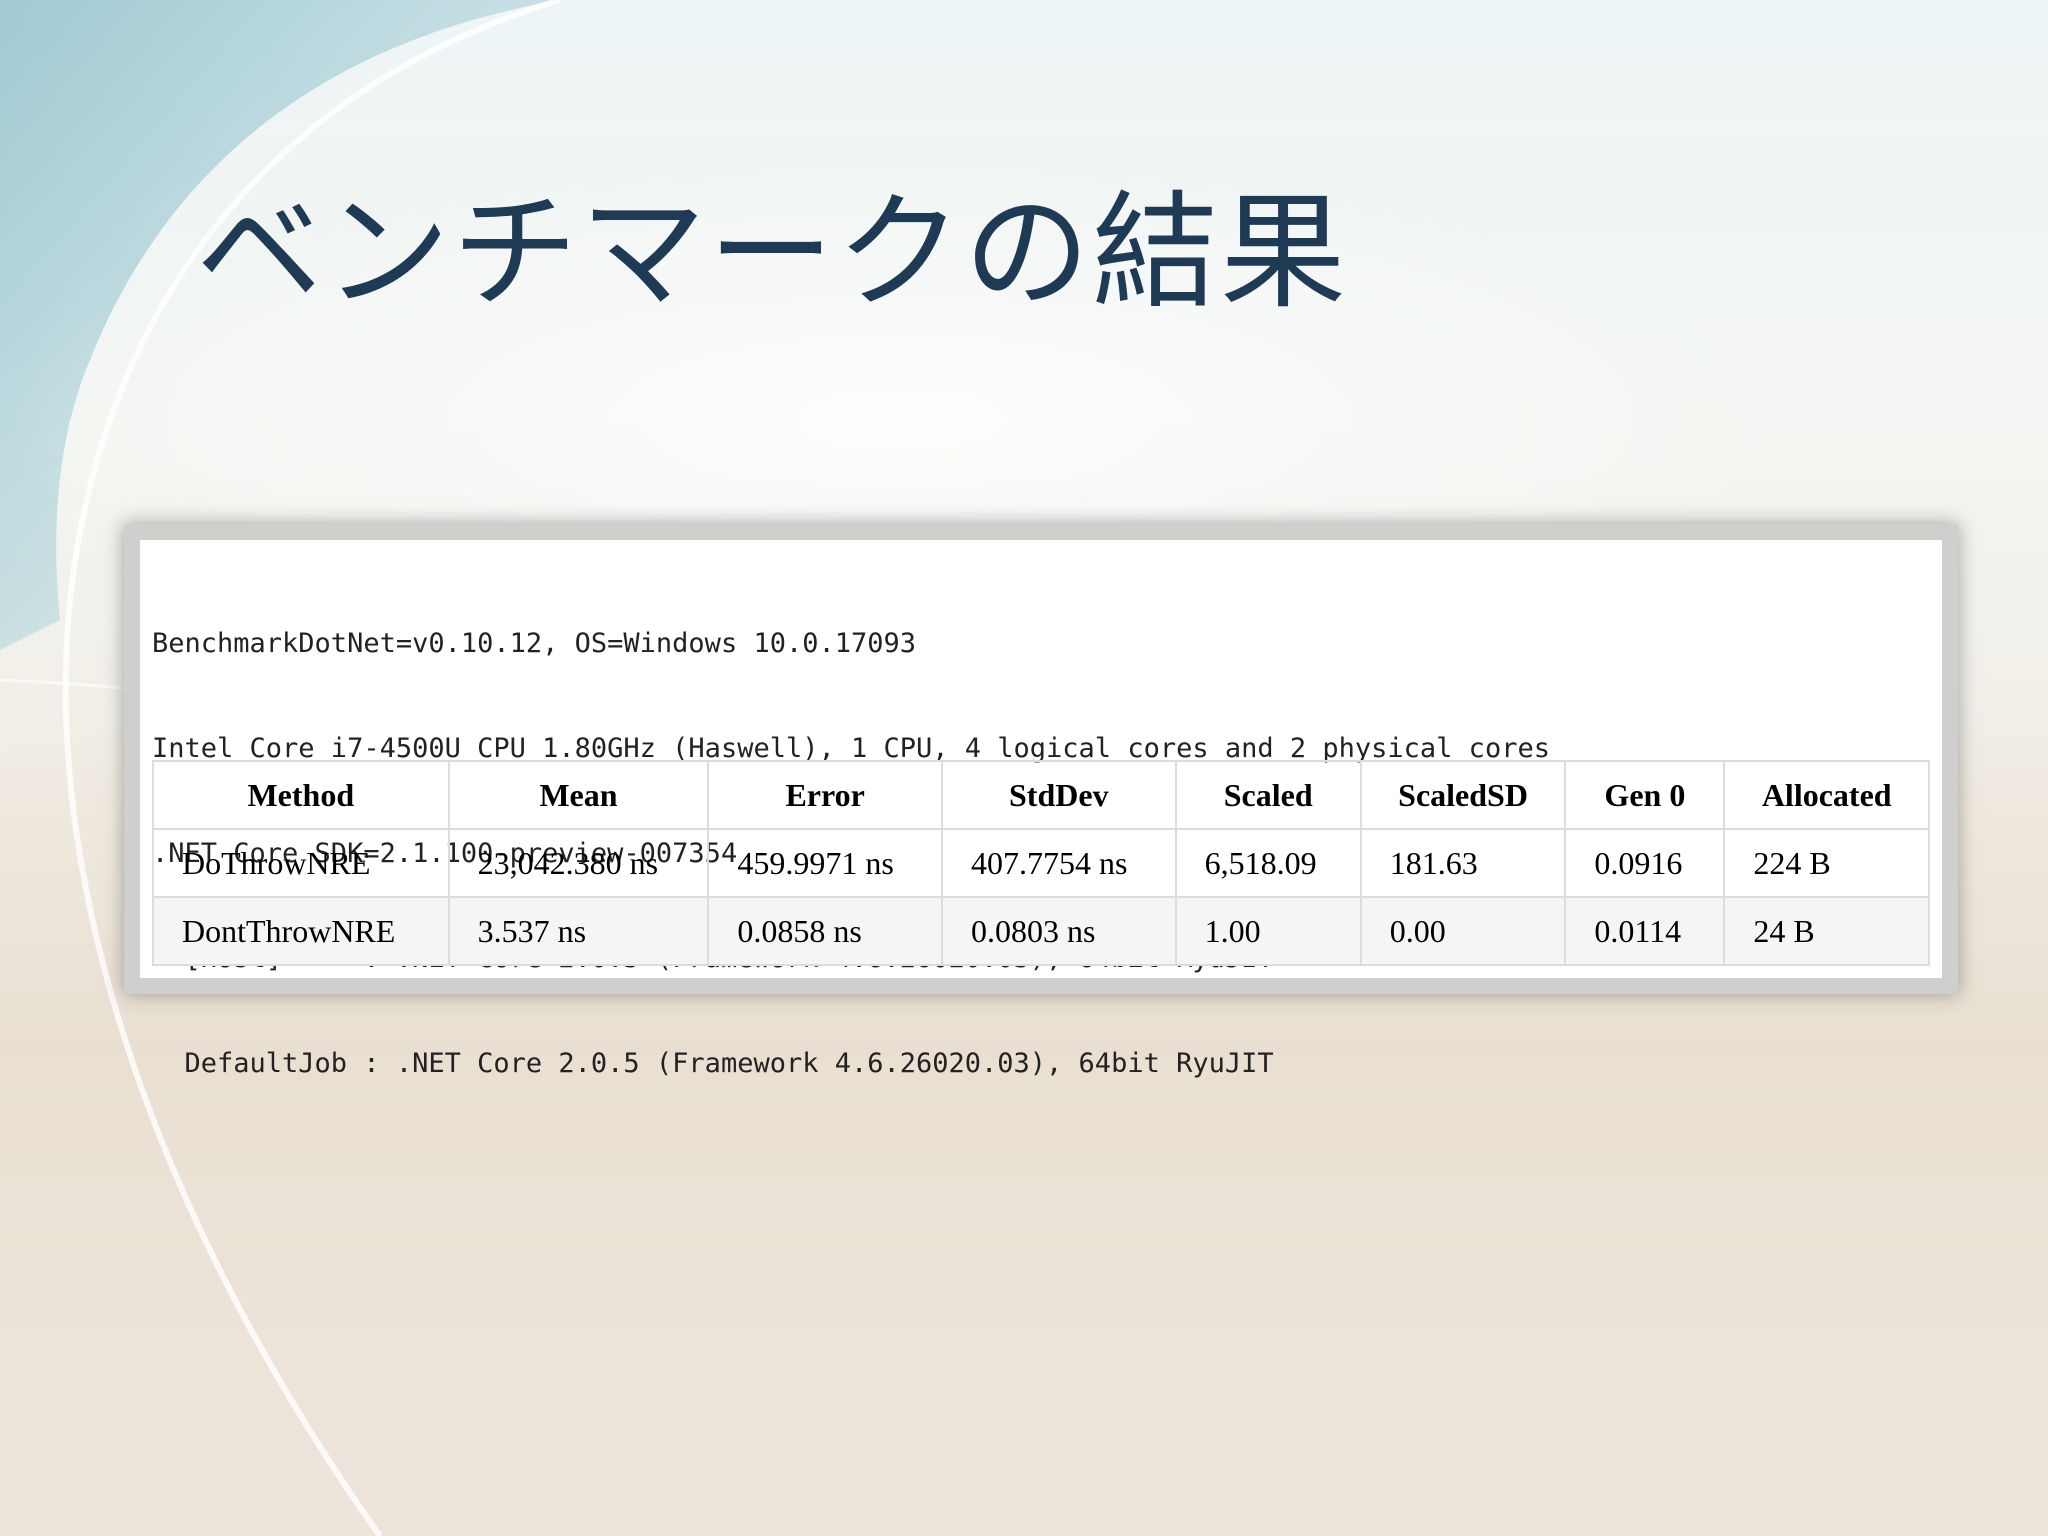  What do you see at coordinates (1645, 795) in the screenshot?
I see `column-header-gen0: Gen 0` at bounding box center [1645, 795].